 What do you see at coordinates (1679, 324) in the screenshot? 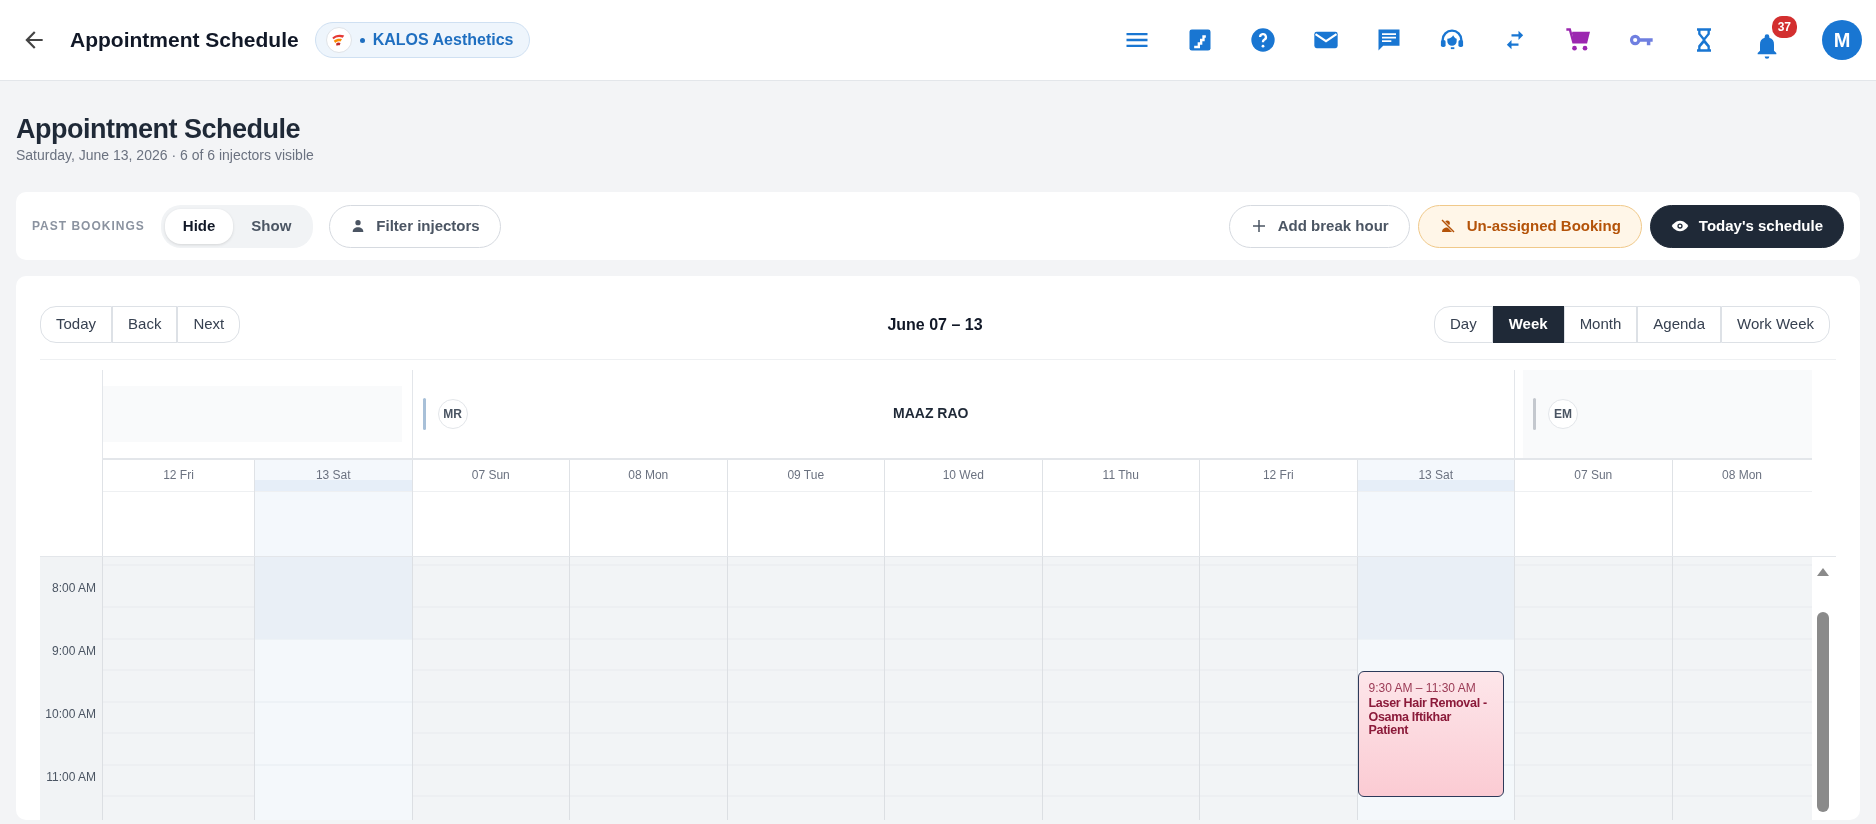
I see `view-tab: Agenda` at bounding box center [1679, 324].